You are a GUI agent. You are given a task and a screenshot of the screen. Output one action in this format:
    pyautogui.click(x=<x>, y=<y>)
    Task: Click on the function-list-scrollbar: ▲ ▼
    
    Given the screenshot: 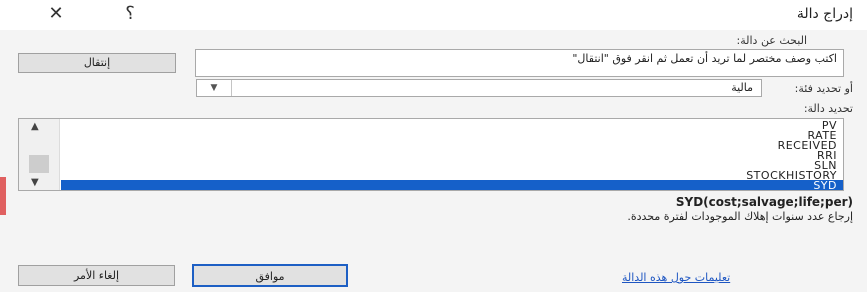 What is the action you would take?
    pyautogui.click(x=39, y=154)
    